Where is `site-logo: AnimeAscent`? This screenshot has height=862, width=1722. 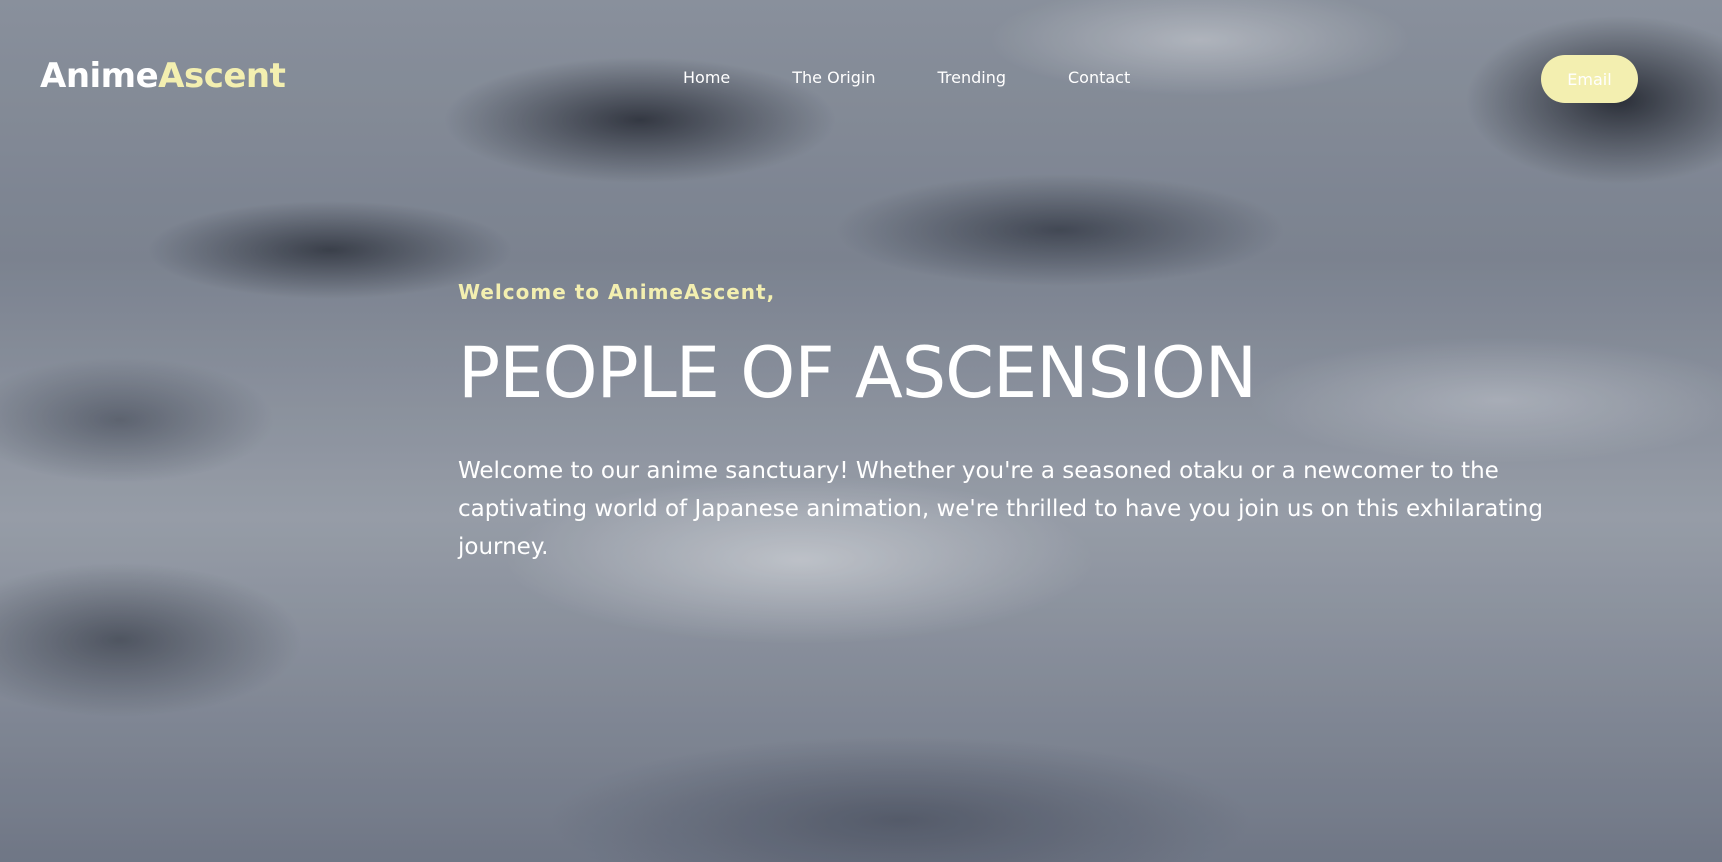
site-logo: AnimeAscent is located at coordinates (163, 76).